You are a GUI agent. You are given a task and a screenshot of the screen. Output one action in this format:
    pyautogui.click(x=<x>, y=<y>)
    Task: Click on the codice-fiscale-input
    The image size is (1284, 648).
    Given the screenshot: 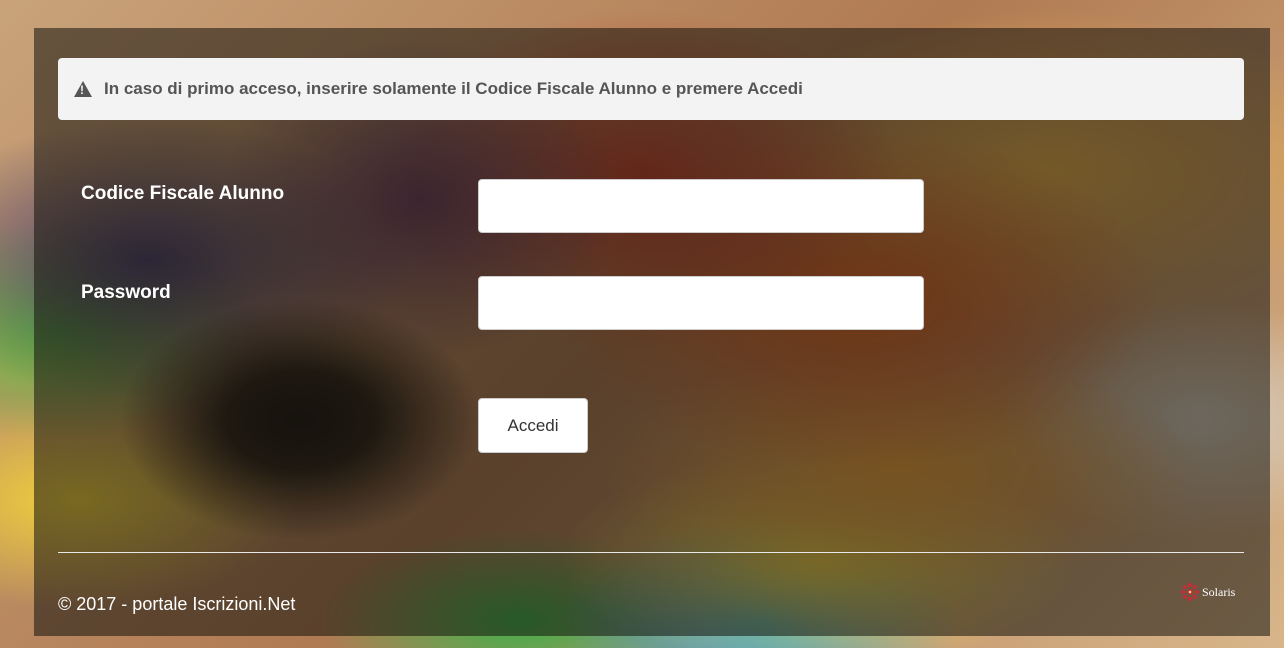 What is the action you would take?
    pyautogui.click(x=701, y=206)
    